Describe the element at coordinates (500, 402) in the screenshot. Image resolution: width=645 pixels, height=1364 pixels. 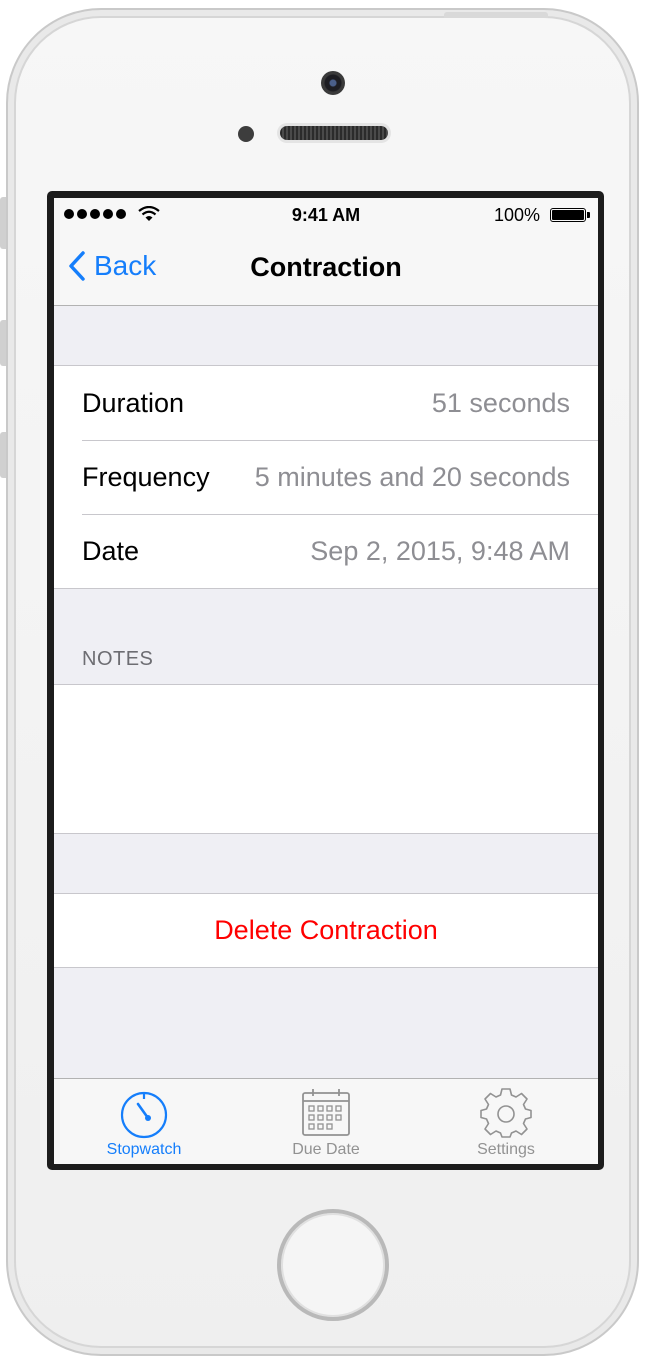
I see `duration-value: 51 seconds` at that location.